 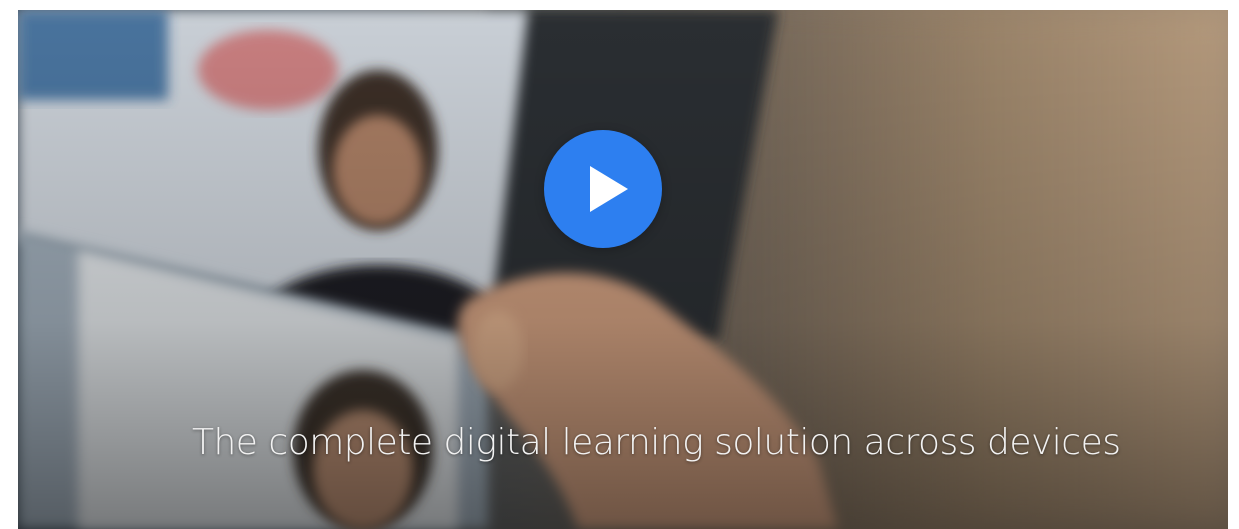 I want to click on play-button, so click(x=603, y=189).